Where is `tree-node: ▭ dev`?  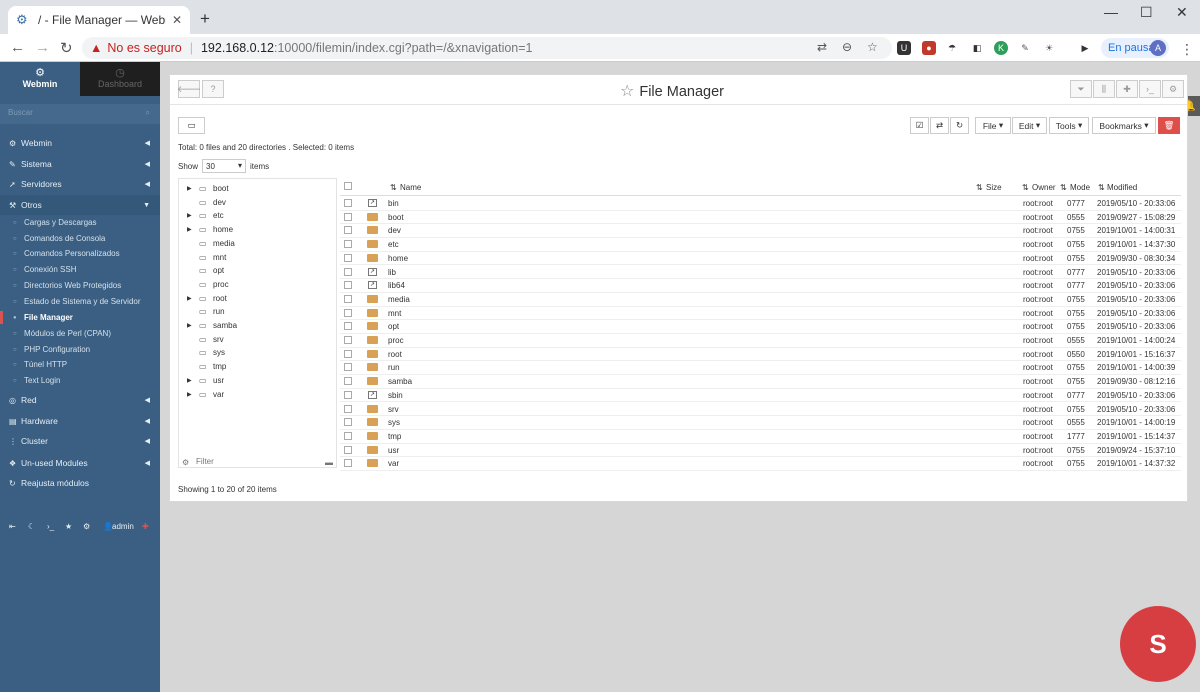
tree-node: ▭ dev is located at coordinates (202, 202).